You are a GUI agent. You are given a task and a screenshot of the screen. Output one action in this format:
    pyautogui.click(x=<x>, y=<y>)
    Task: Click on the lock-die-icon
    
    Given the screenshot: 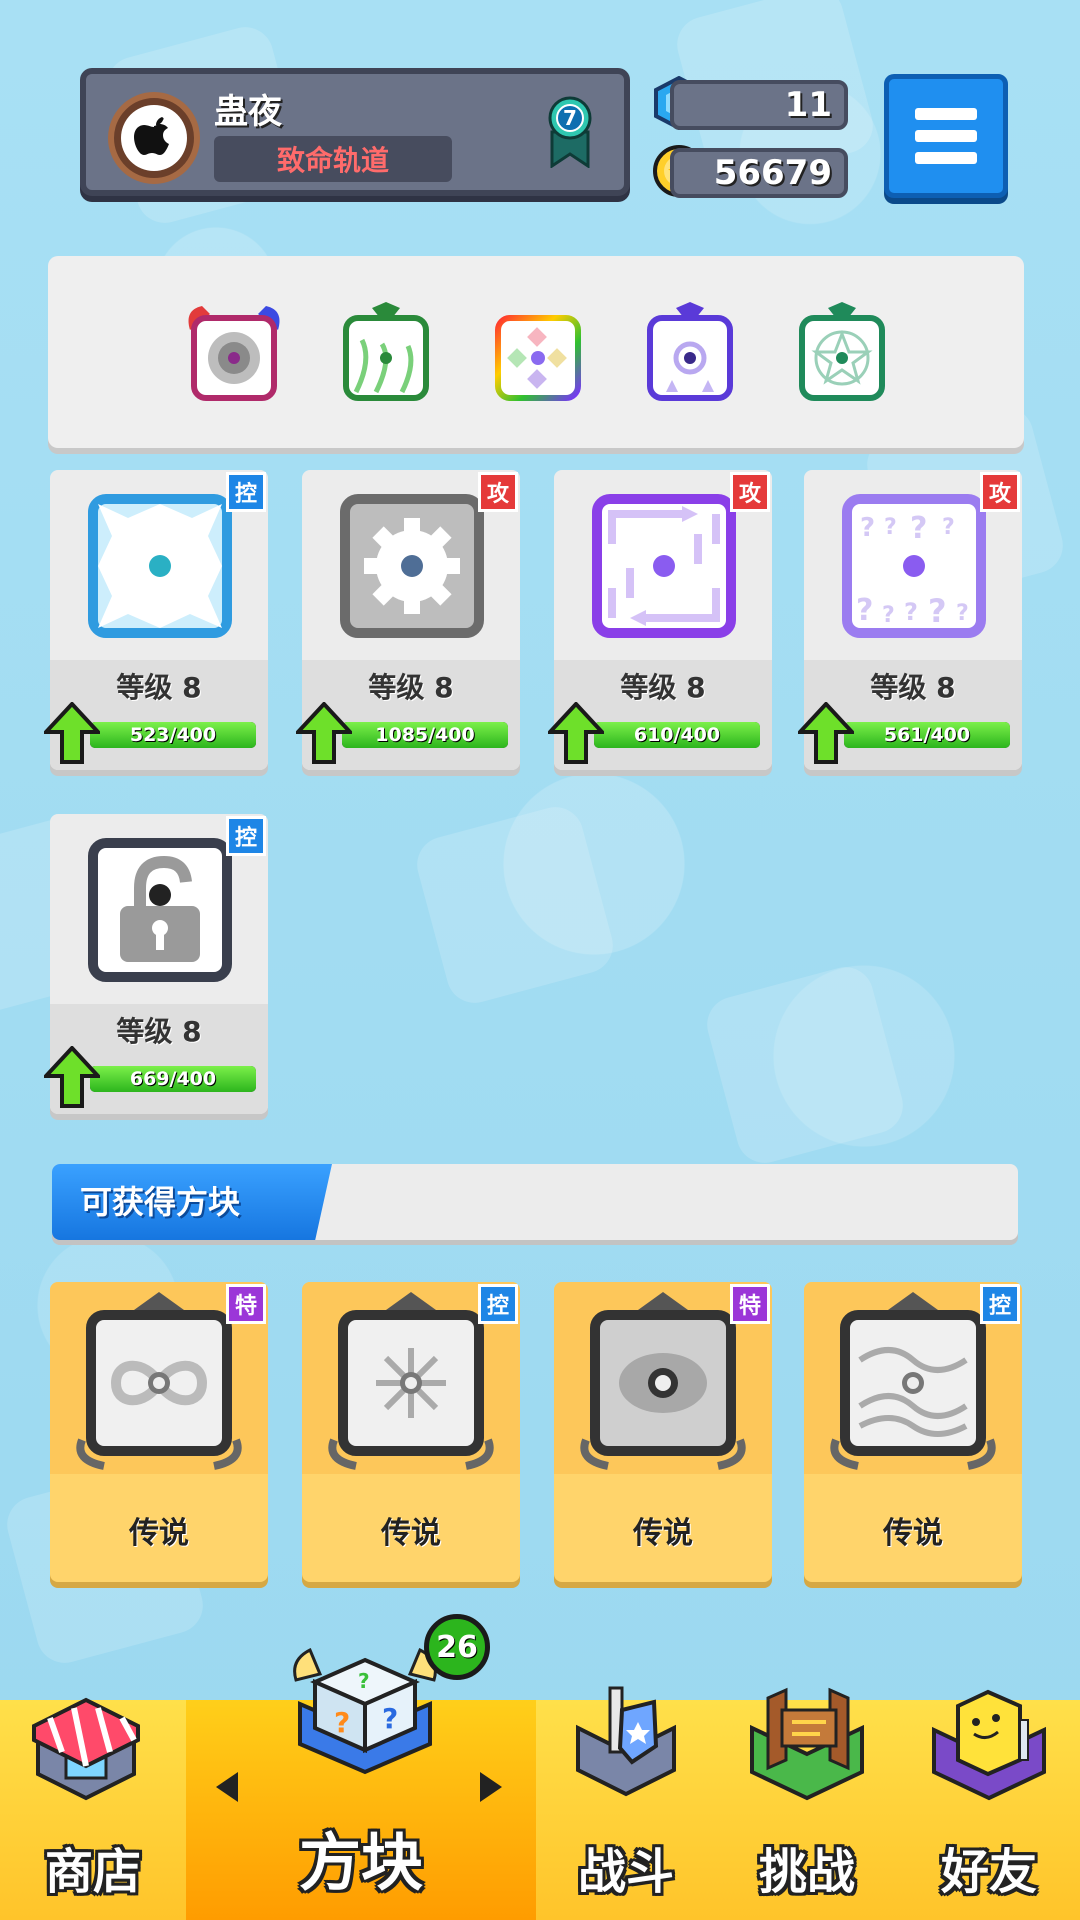 What is the action you would take?
    pyautogui.click(x=160, y=910)
    